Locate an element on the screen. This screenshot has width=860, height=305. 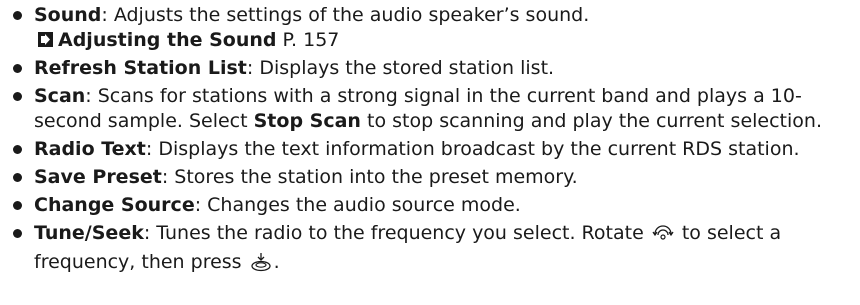
desc-tune-seek-part-c: . is located at coordinates (276, 262).